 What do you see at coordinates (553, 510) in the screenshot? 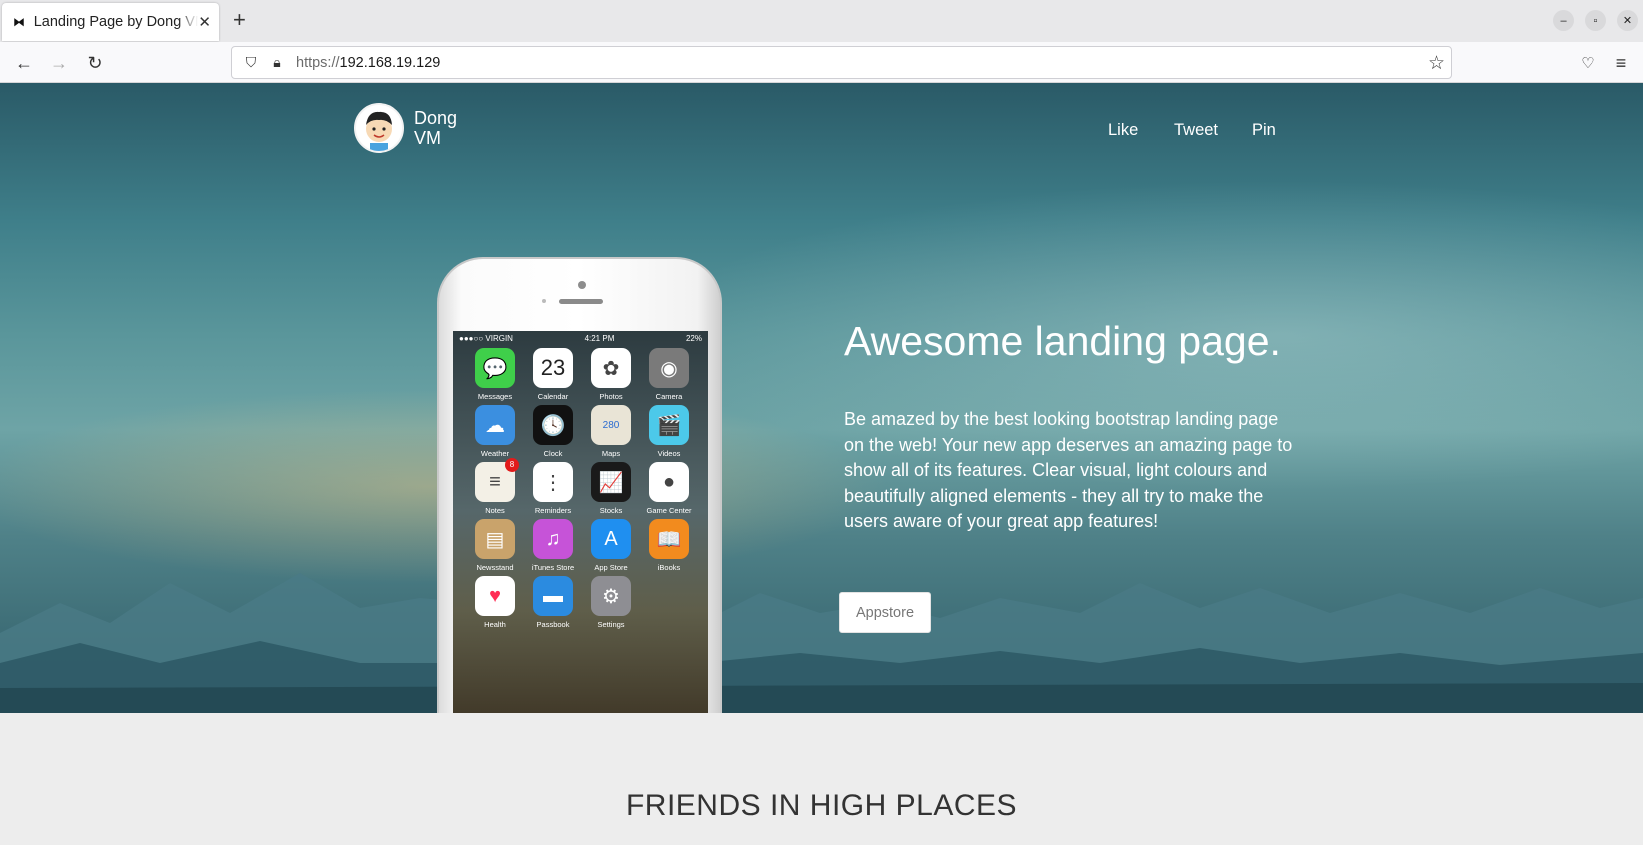
I see `app-label: Reminders` at bounding box center [553, 510].